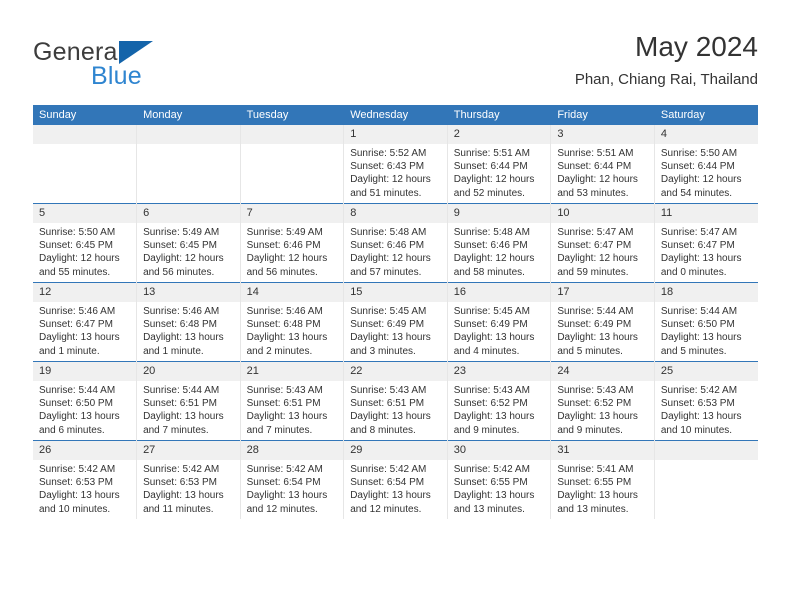 This screenshot has width=792, height=612. I want to click on weekday-header-wednesday: Wednesday, so click(395, 115).